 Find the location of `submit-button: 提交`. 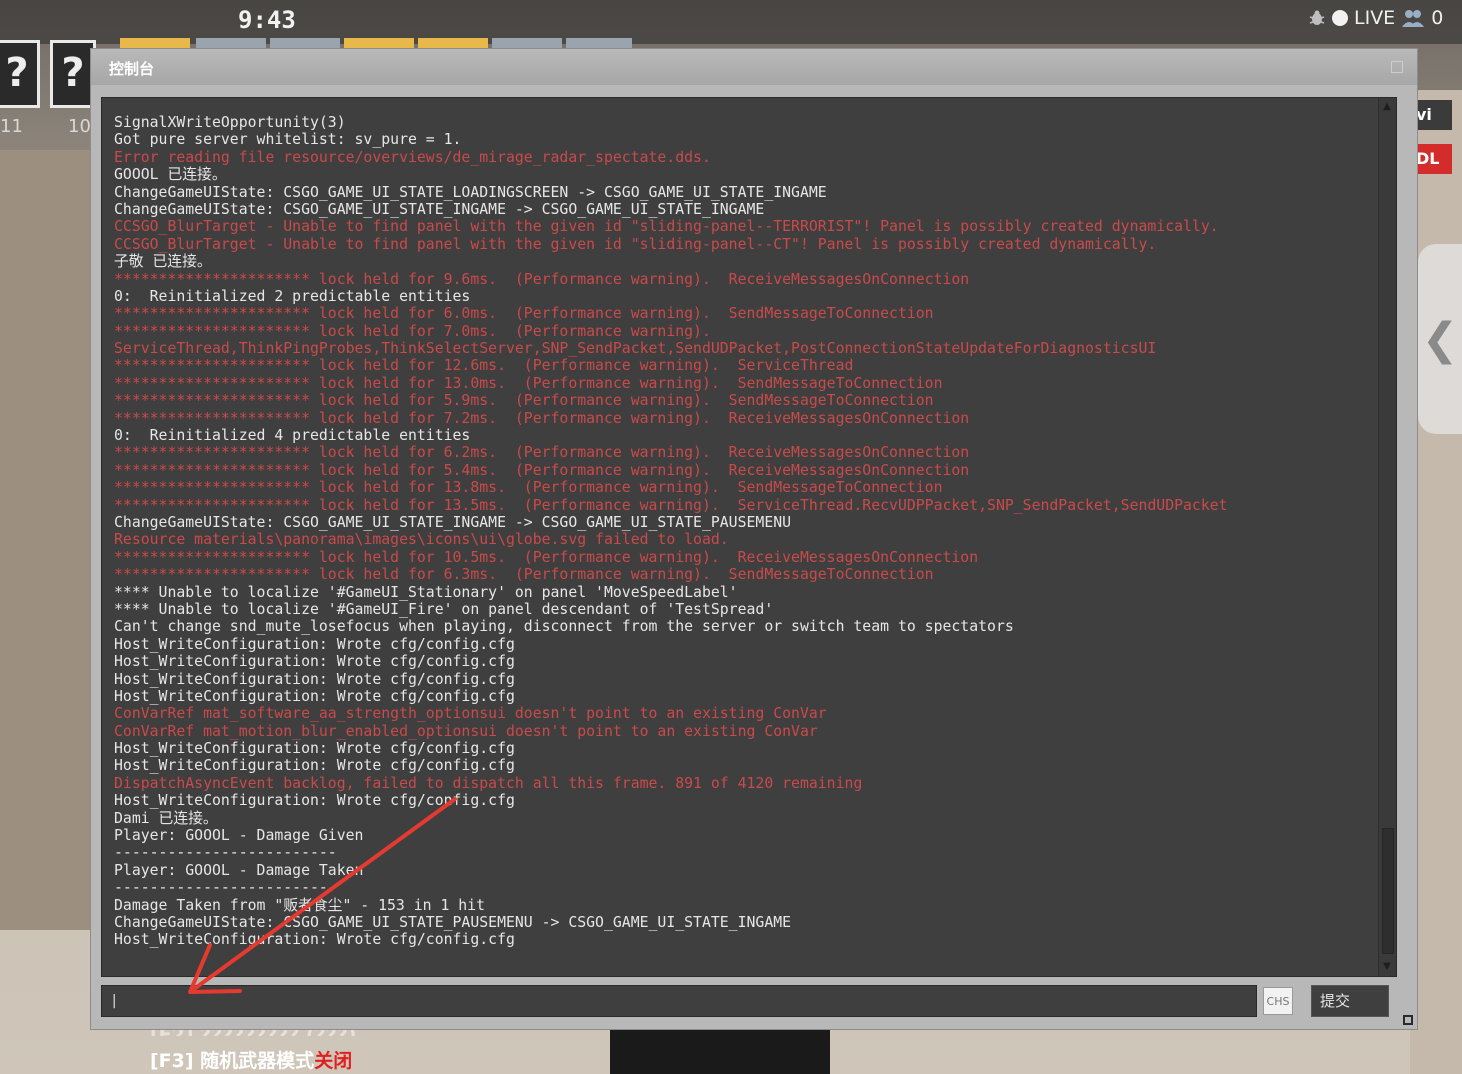

submit-button: 提交 is located at coordinates (1350, 1001).